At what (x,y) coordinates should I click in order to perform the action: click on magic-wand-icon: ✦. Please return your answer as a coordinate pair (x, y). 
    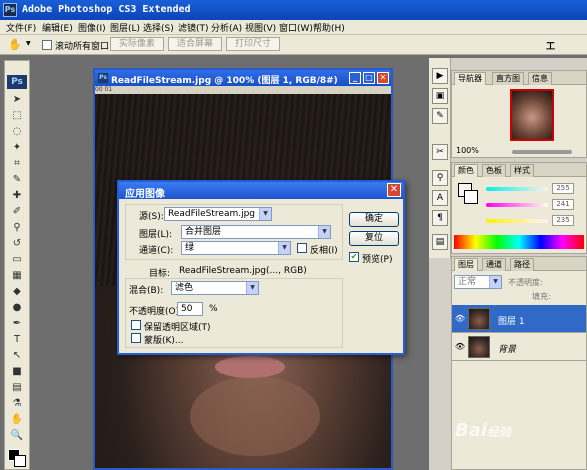
    Looking at the image, I should click on (17, 148).